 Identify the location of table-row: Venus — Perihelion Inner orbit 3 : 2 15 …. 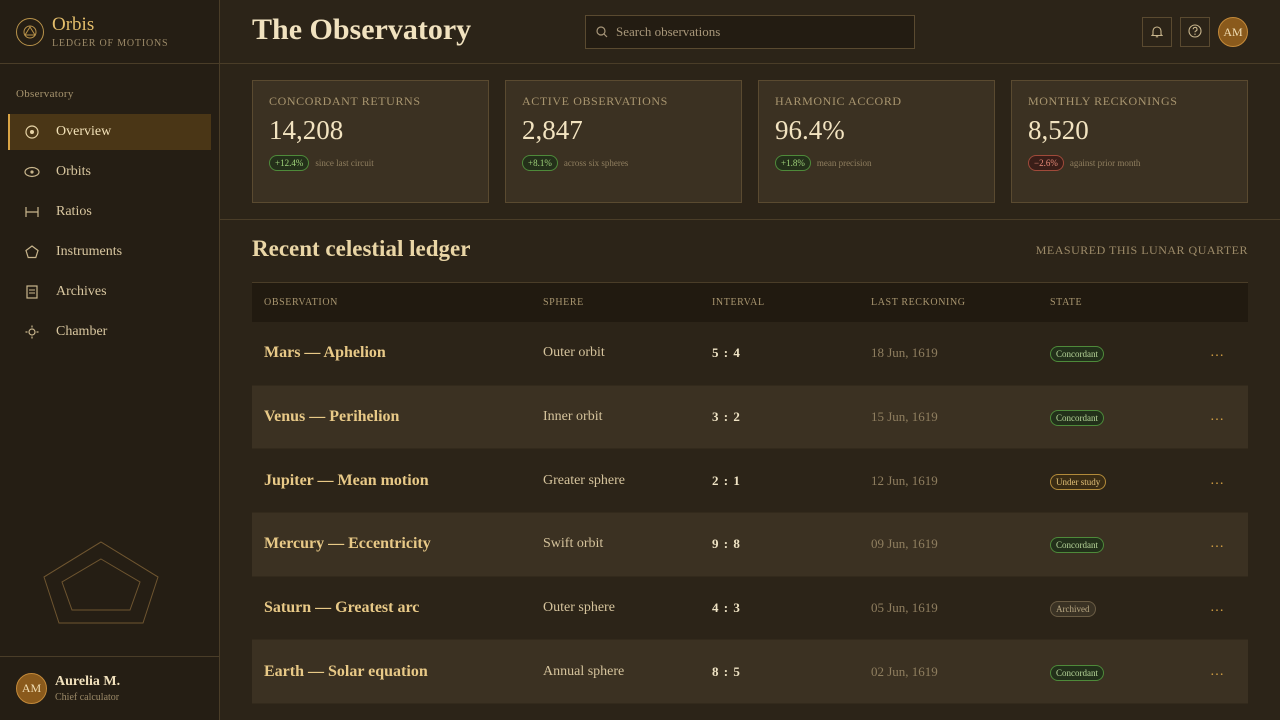
(750, 417).